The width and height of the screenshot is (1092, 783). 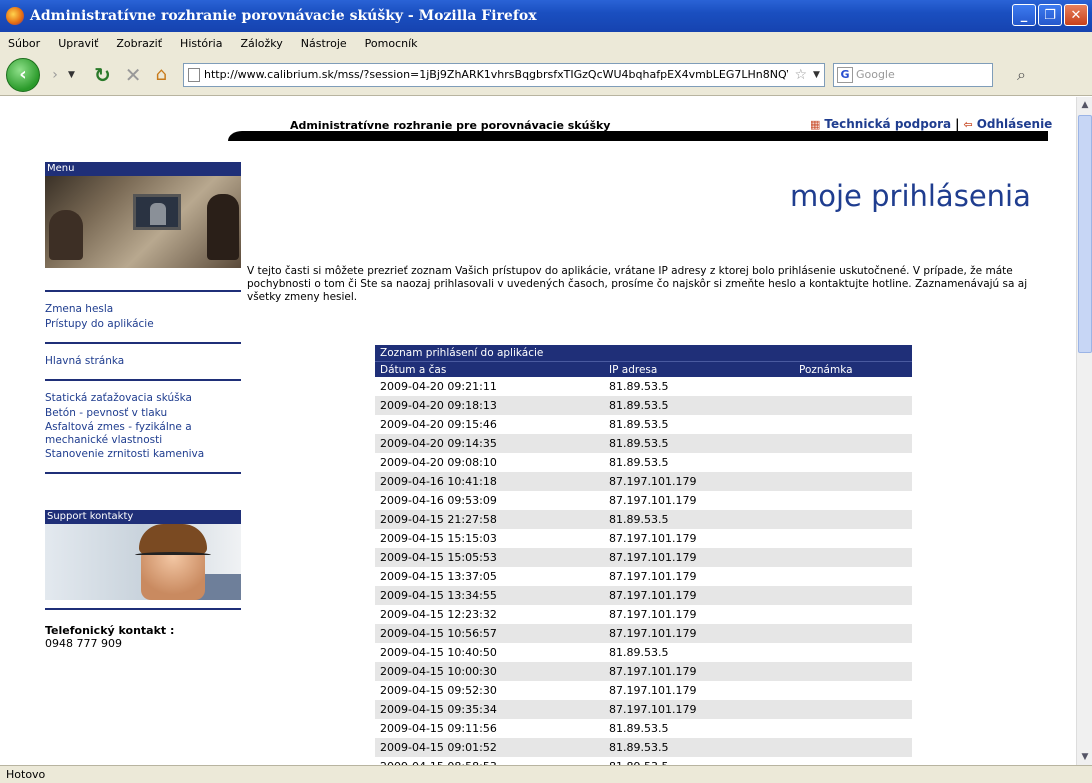 What do you see at coordinates (968, 124) in the screenshot?
I see `logout-icon: ⇦` at bounding box center [968, 124].